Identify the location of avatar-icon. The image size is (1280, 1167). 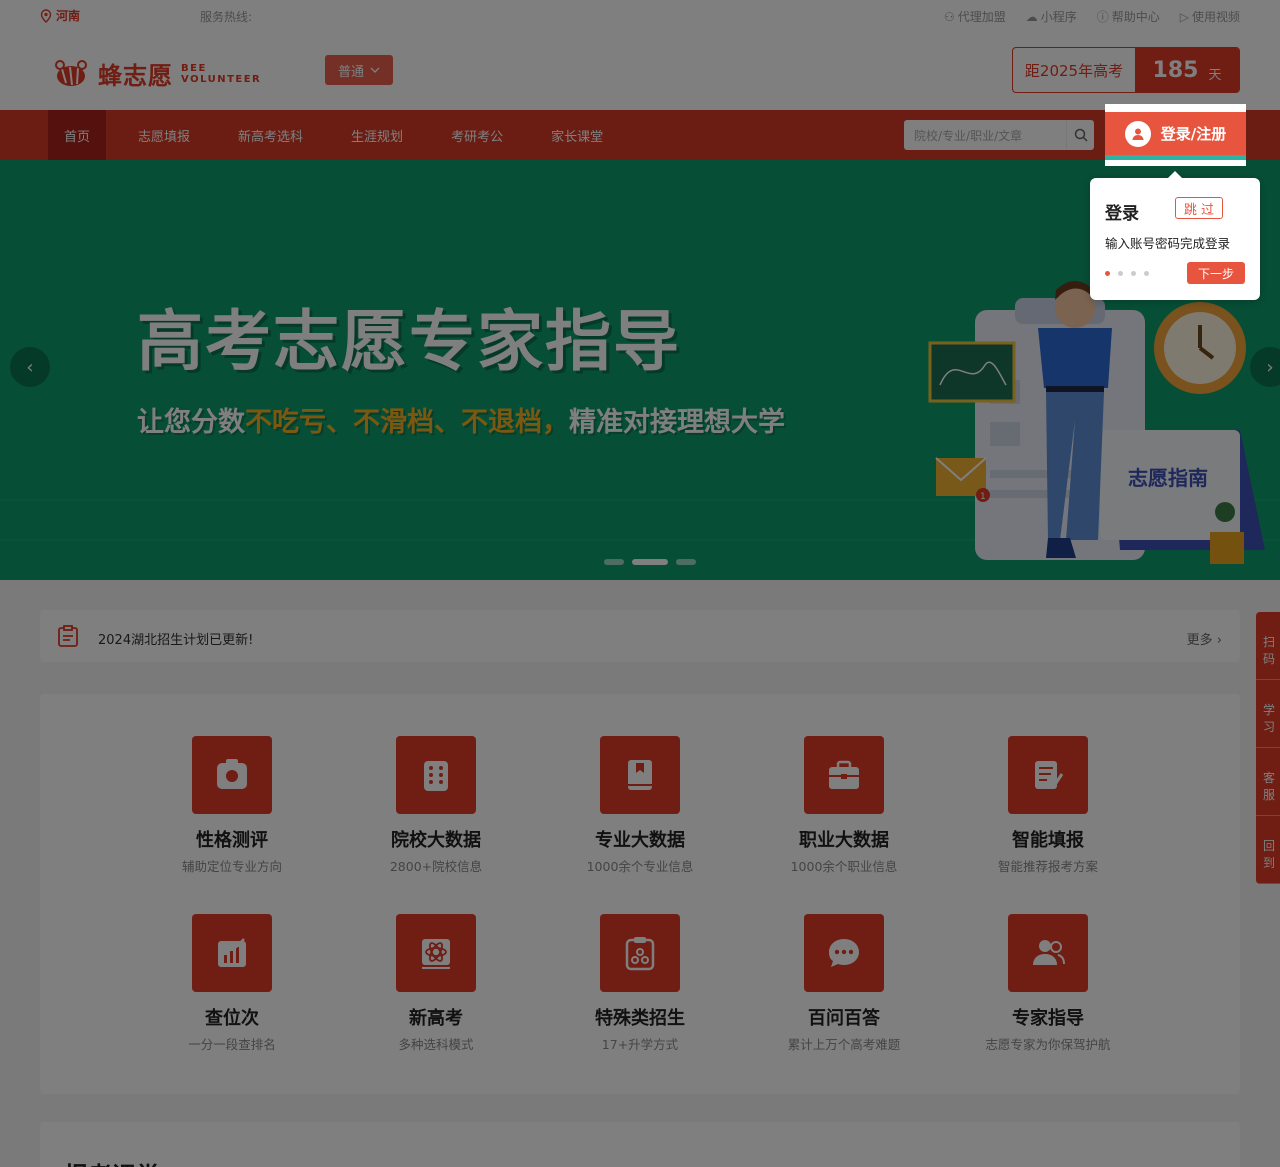
(1137, 133).